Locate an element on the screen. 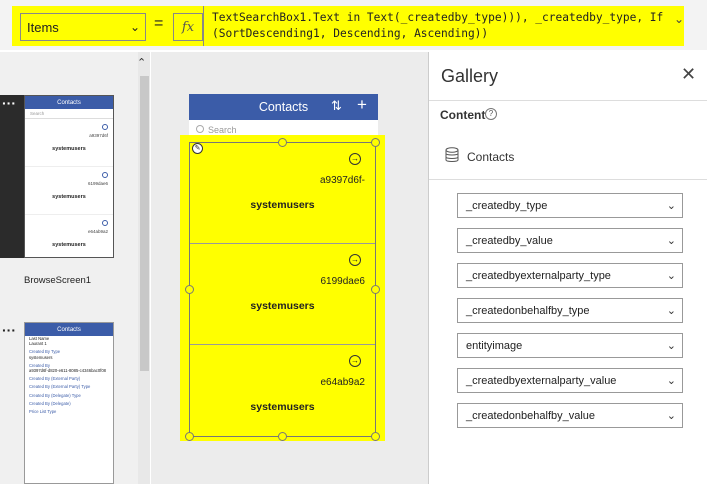  field-dropdown-value: _createdonbehalfby_type is located at coordinates (528, 311).